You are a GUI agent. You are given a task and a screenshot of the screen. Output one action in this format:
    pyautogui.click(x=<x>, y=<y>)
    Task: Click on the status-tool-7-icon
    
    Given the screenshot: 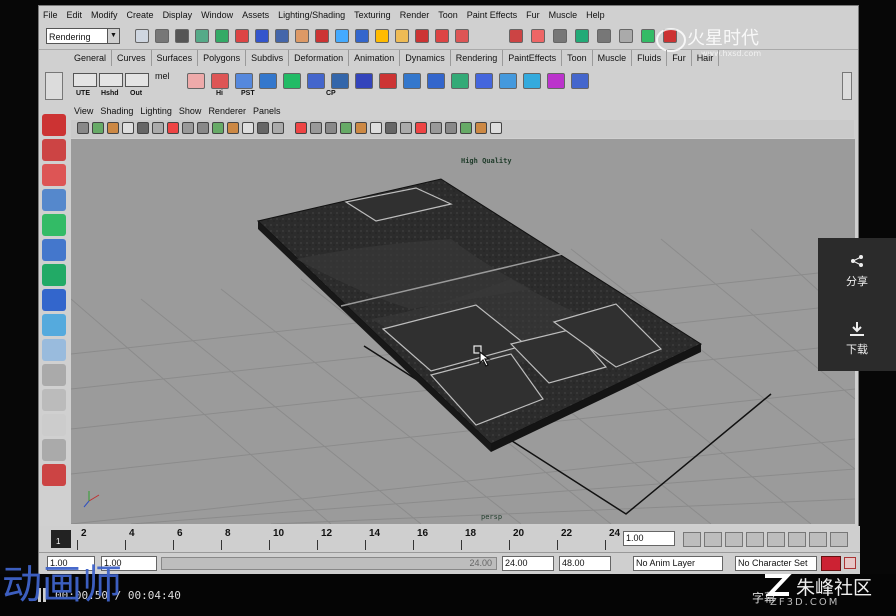 What is the action you would take?
    pyautogui.click(x=262, y=36)
    